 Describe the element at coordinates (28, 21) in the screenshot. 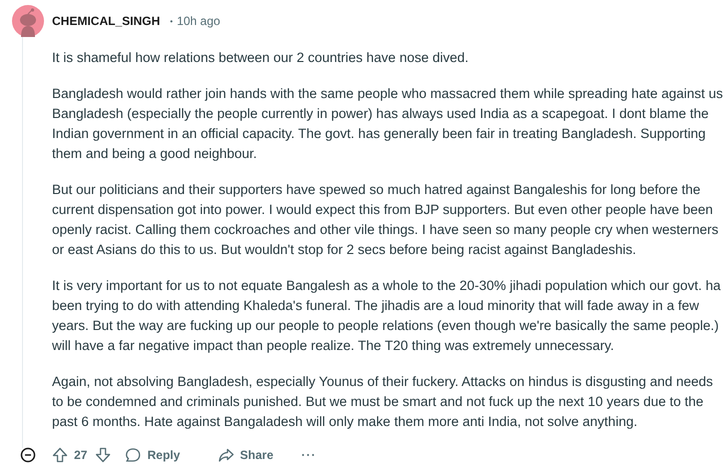

I see `avatar-icon` at that location.